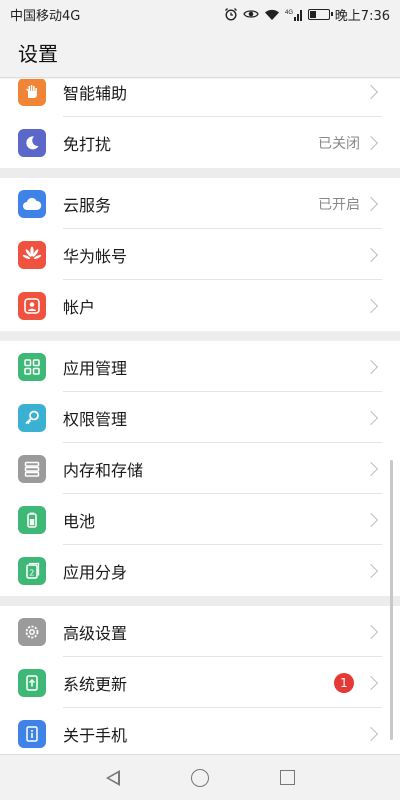 The image size is (400, 800). Describe the element at coordinates (87, 205) in the screenshot. I see `settings-item-label: 云服务` at that location.